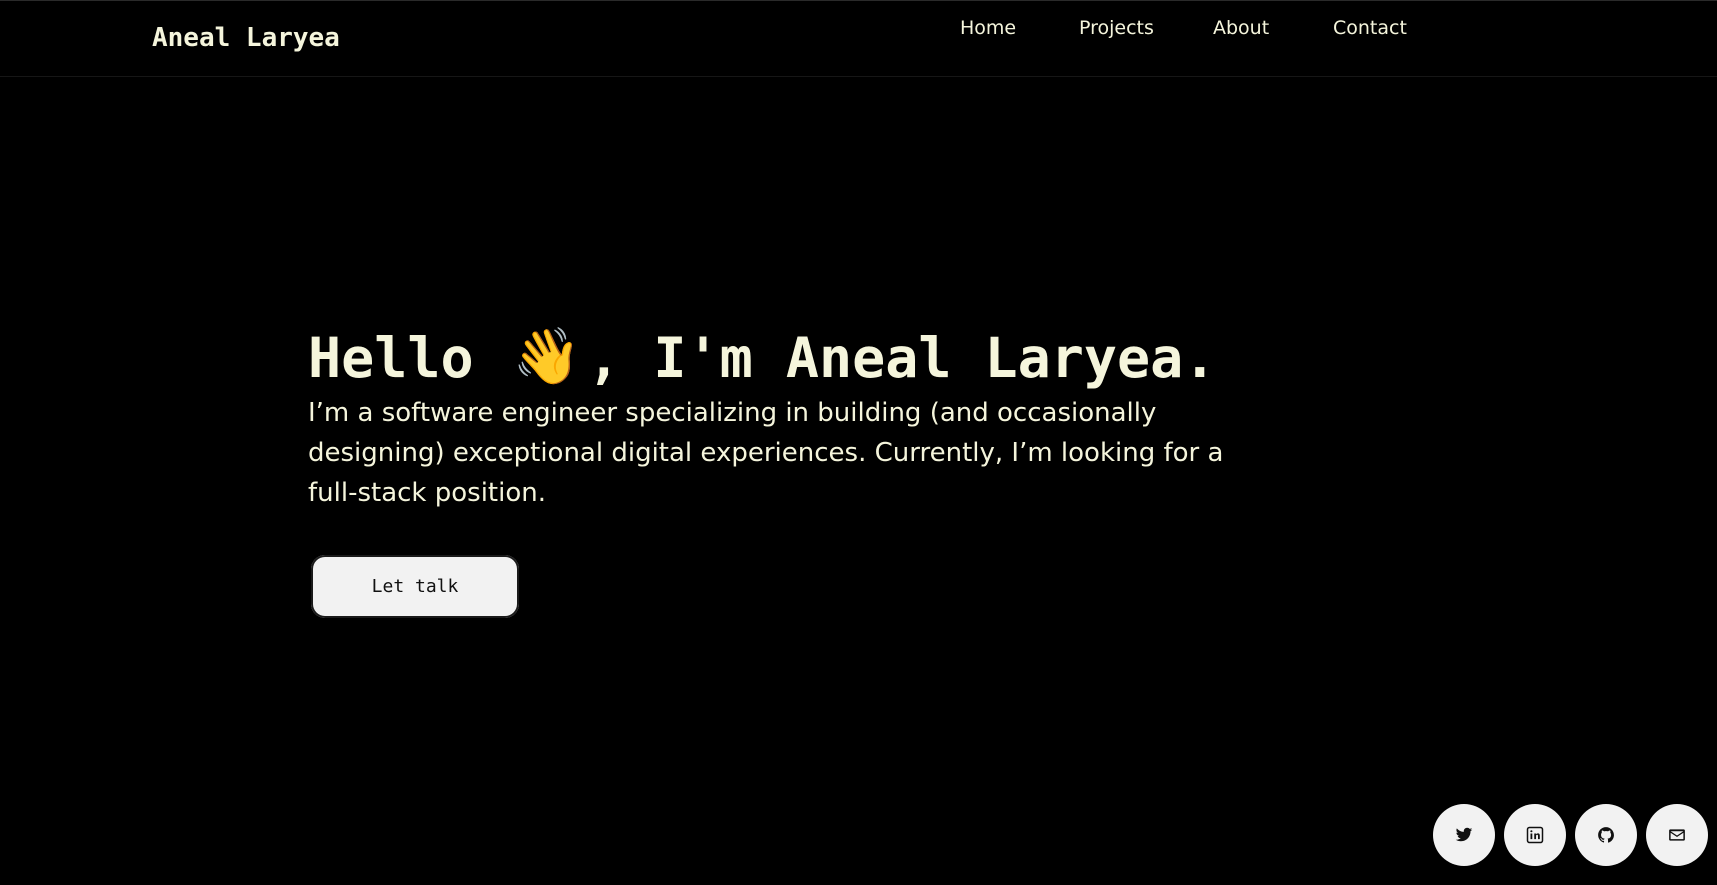 This screenshot has height=885, width=1717. Describe the element at coordinates (547, 356) in the screenshot. I see `waving-hand-icon: 👋` at that location.